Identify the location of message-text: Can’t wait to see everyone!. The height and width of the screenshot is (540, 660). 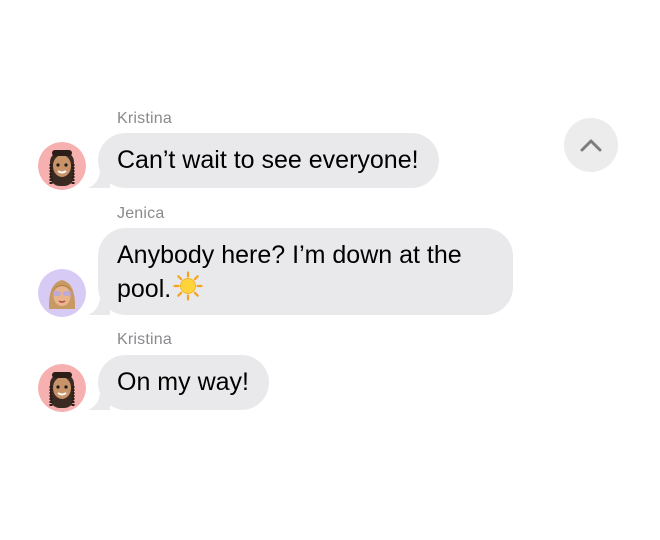
(268, 160).